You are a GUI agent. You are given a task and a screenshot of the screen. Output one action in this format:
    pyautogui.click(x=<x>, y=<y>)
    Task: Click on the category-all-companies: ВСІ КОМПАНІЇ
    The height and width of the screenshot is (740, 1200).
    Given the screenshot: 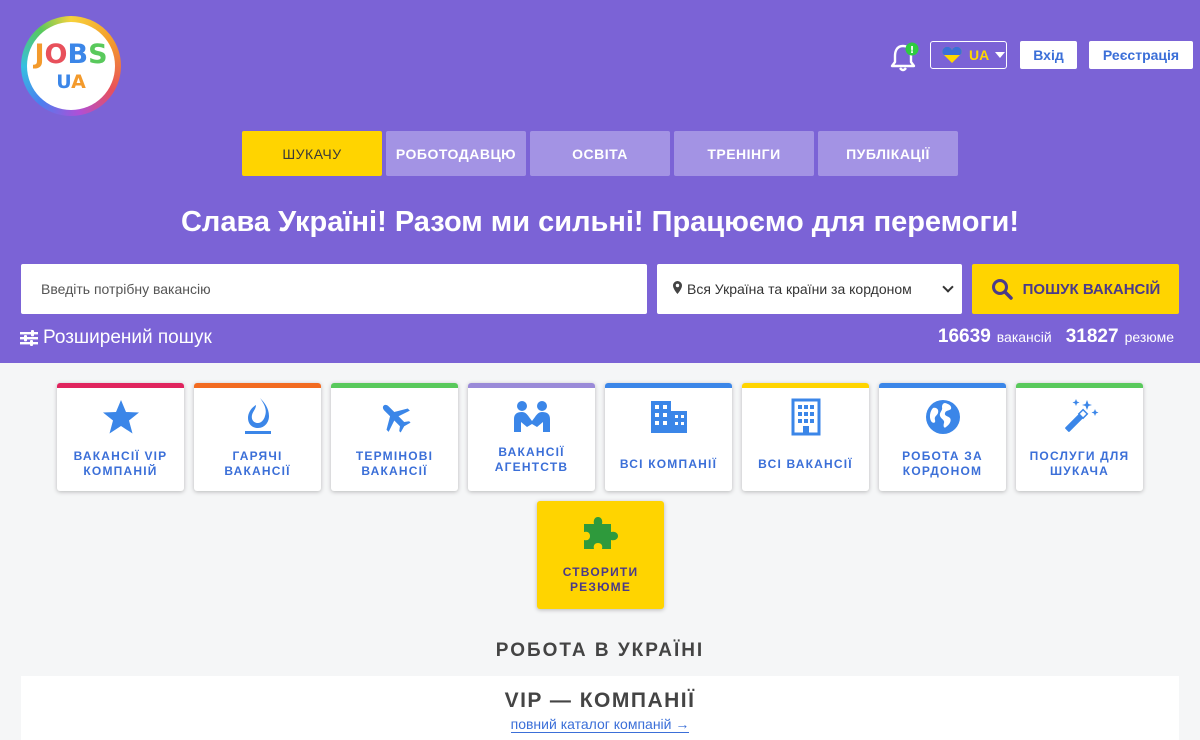 What is the action you would take?
    pyautogui.click(x=668, y=437)
    